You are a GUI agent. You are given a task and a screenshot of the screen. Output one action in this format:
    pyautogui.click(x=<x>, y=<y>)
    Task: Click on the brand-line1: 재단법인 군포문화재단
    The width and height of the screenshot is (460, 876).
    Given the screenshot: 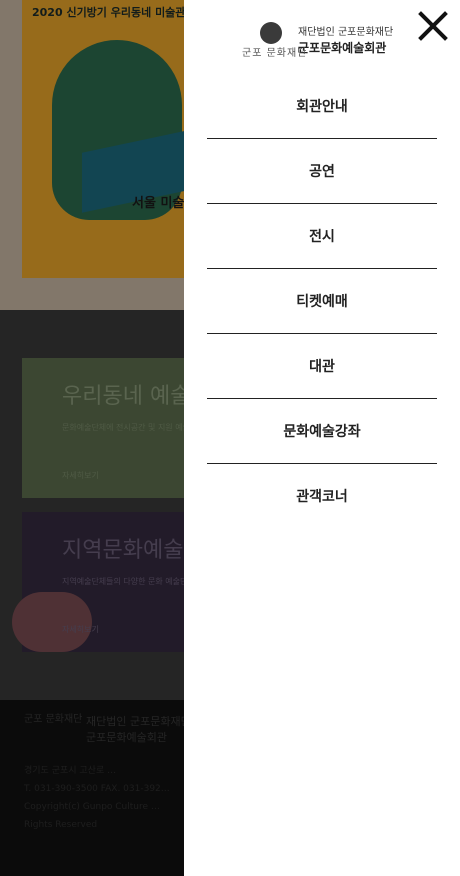 What is the action you would take?
    pyautogui.click(x=346, y=32)
    